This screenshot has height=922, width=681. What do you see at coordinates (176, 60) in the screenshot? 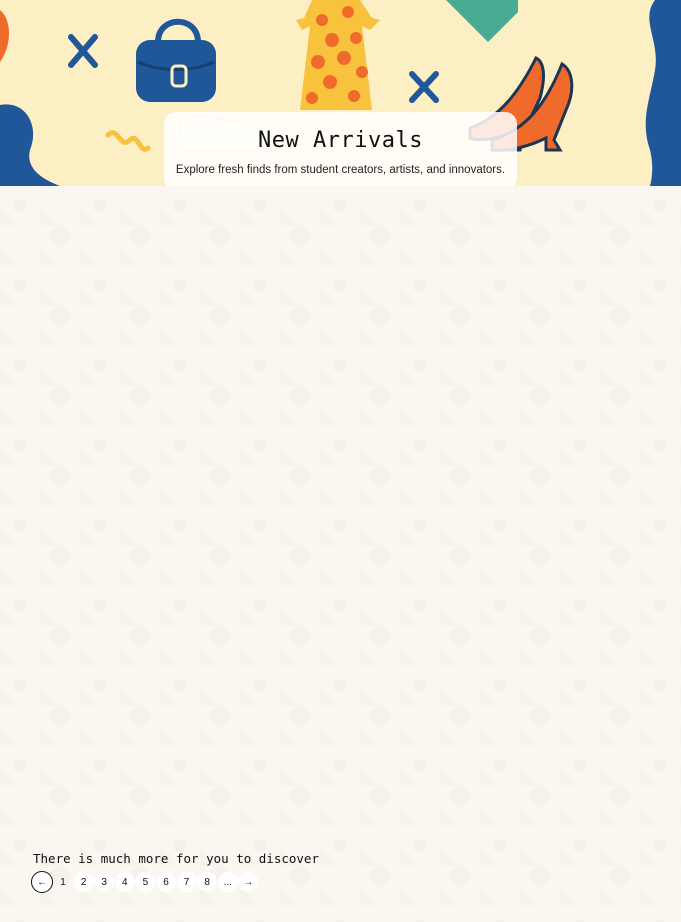
I see `handbag-icon` at bounding box center [176, 60].